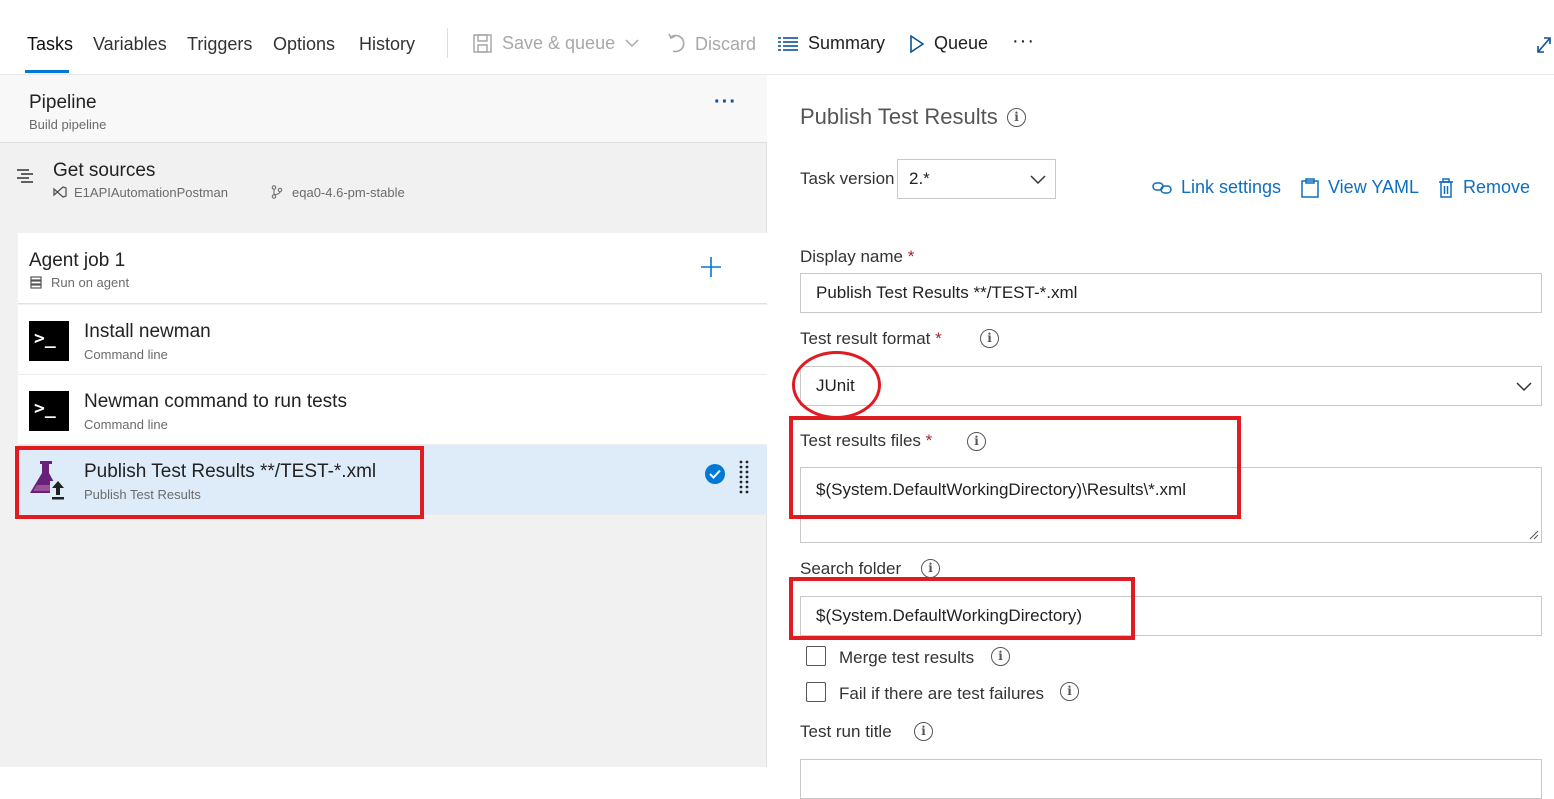 This screenshot has width=1554, height=799. What do you see at coordinates (871, 338) in the screenshot?
I see `format-label: Test result format *` at bounding box center [871, 338].